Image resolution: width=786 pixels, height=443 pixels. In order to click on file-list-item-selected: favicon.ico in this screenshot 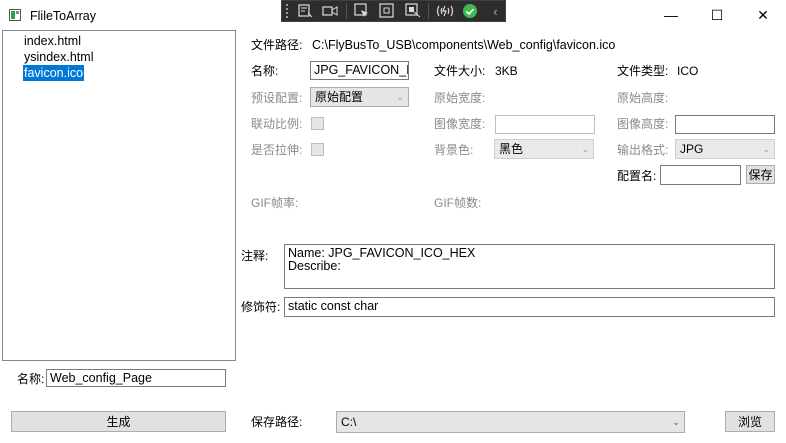, I will do `click(54, 73)`.